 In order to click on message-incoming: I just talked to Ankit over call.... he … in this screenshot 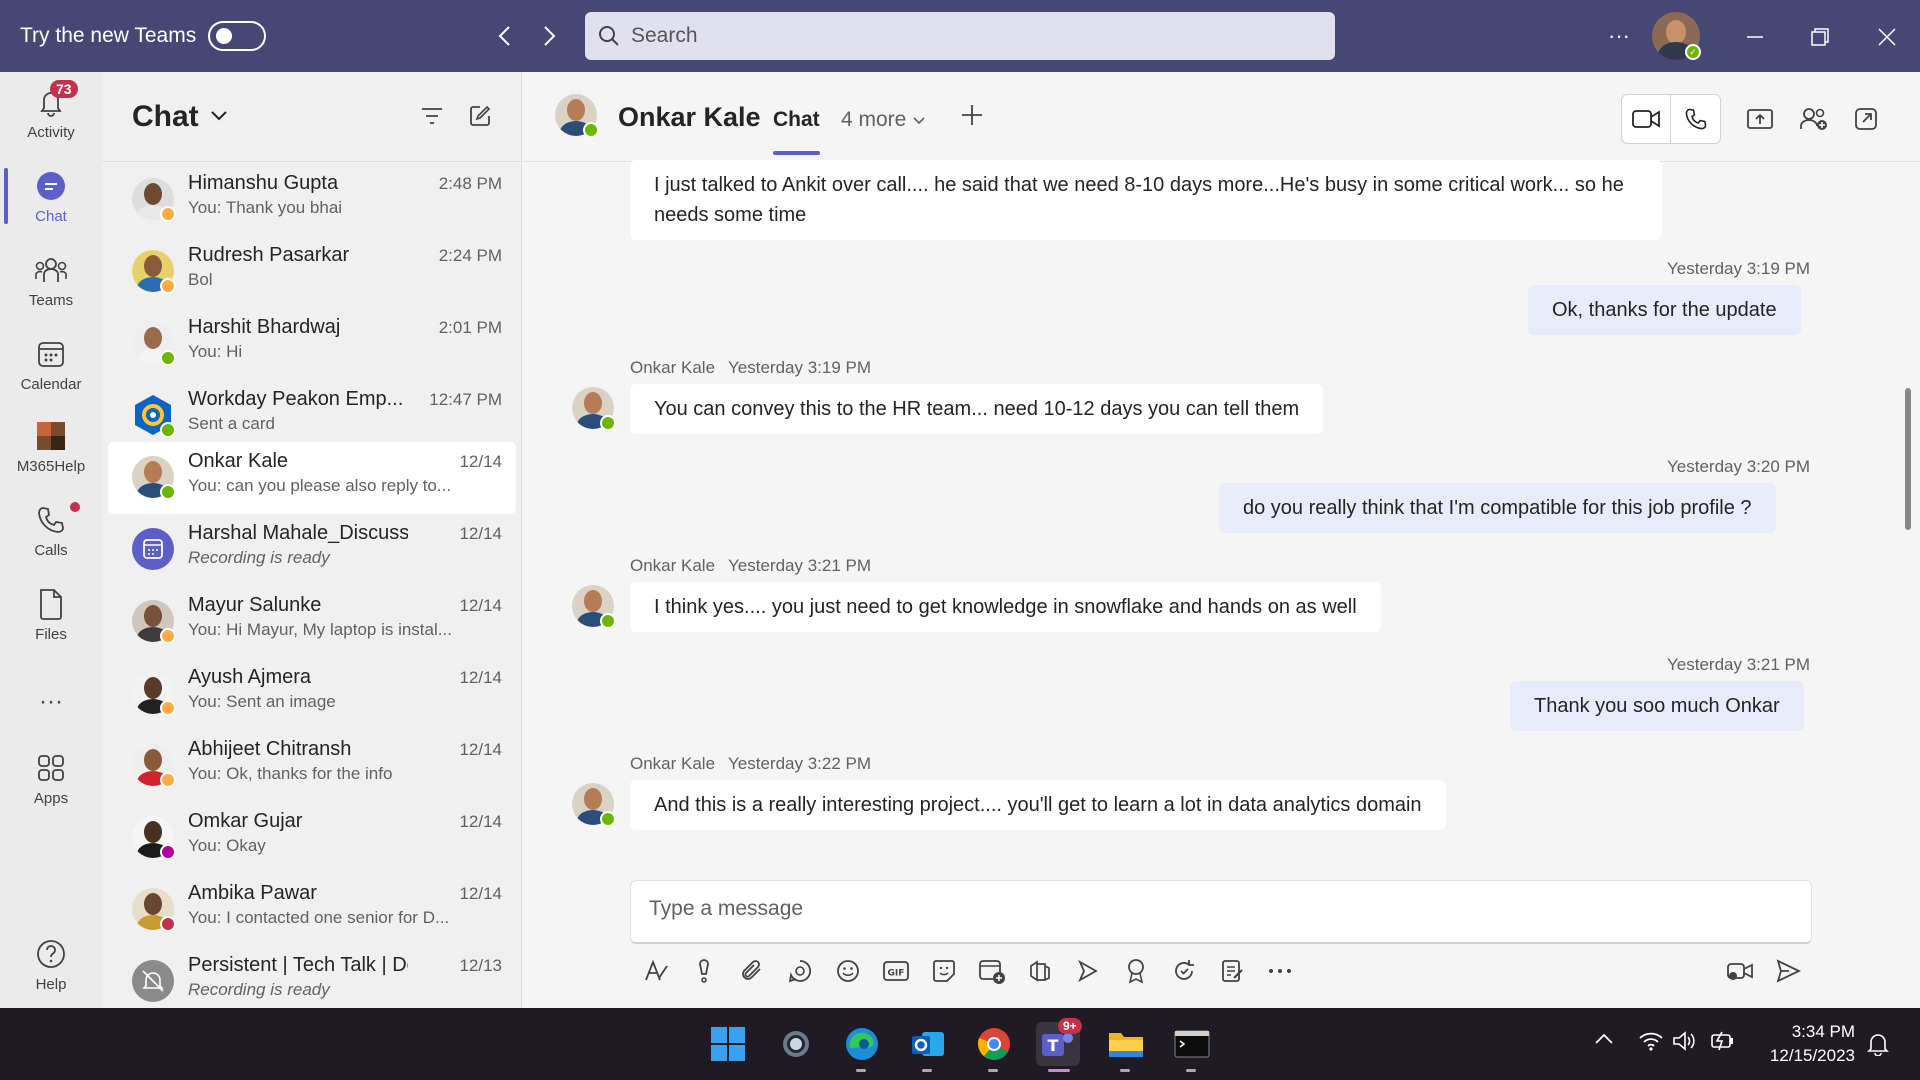, I will do `click(1146, 200)`.